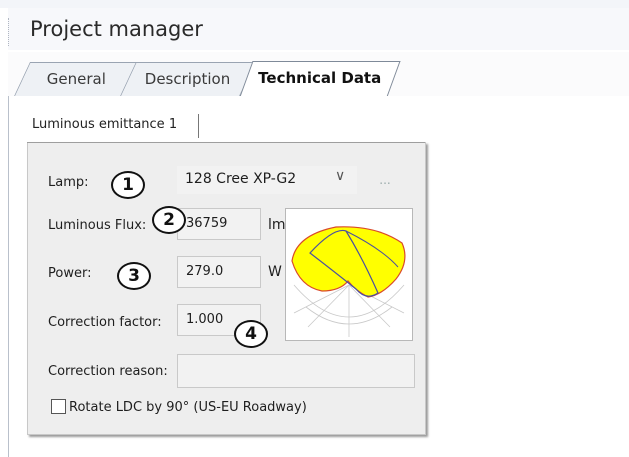 The image size is (629, 457). I want to click on callout-1: 1, so click(128, 185).